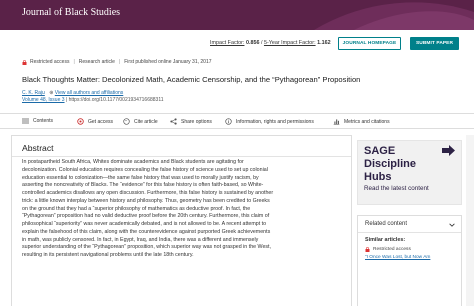  I want to click on share-options-button: Share options, so click(191, 121).